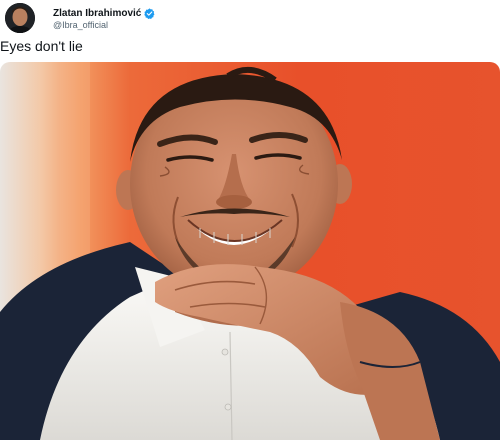 This screenshot has height=440, width=500. I want to click on avatar-photo, so click(20, 18).